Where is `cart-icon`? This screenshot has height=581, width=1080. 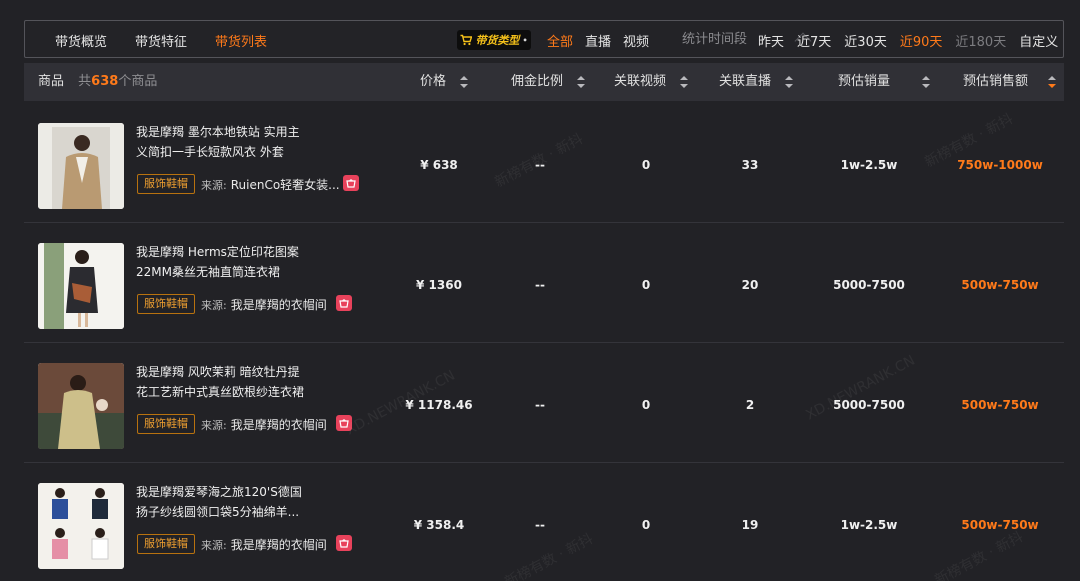 cart-icon is located at coordinates (466, 40).